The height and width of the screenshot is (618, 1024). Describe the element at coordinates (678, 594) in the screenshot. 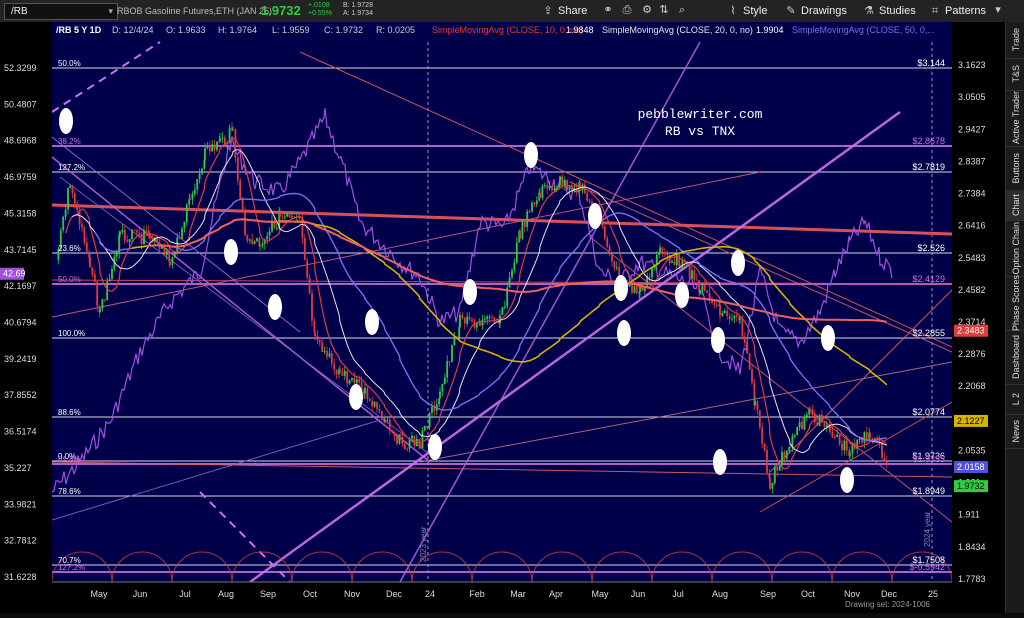

I see `x-axis-label: Jul` at that location.